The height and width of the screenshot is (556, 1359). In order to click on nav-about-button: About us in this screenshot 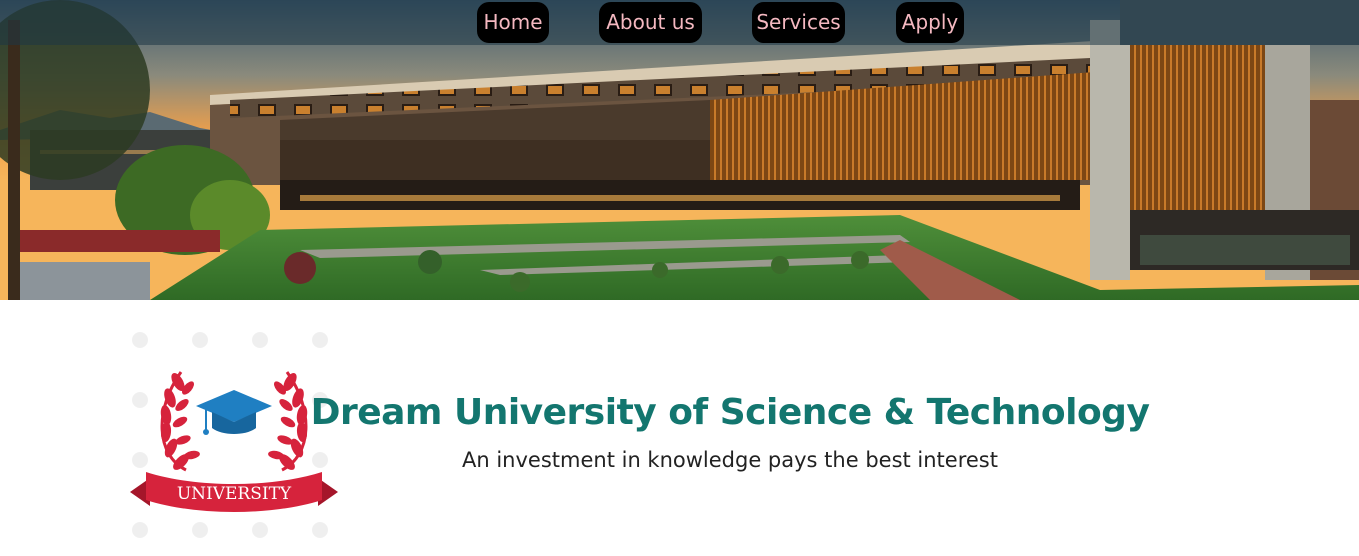, I will do `click(650, 22)`.